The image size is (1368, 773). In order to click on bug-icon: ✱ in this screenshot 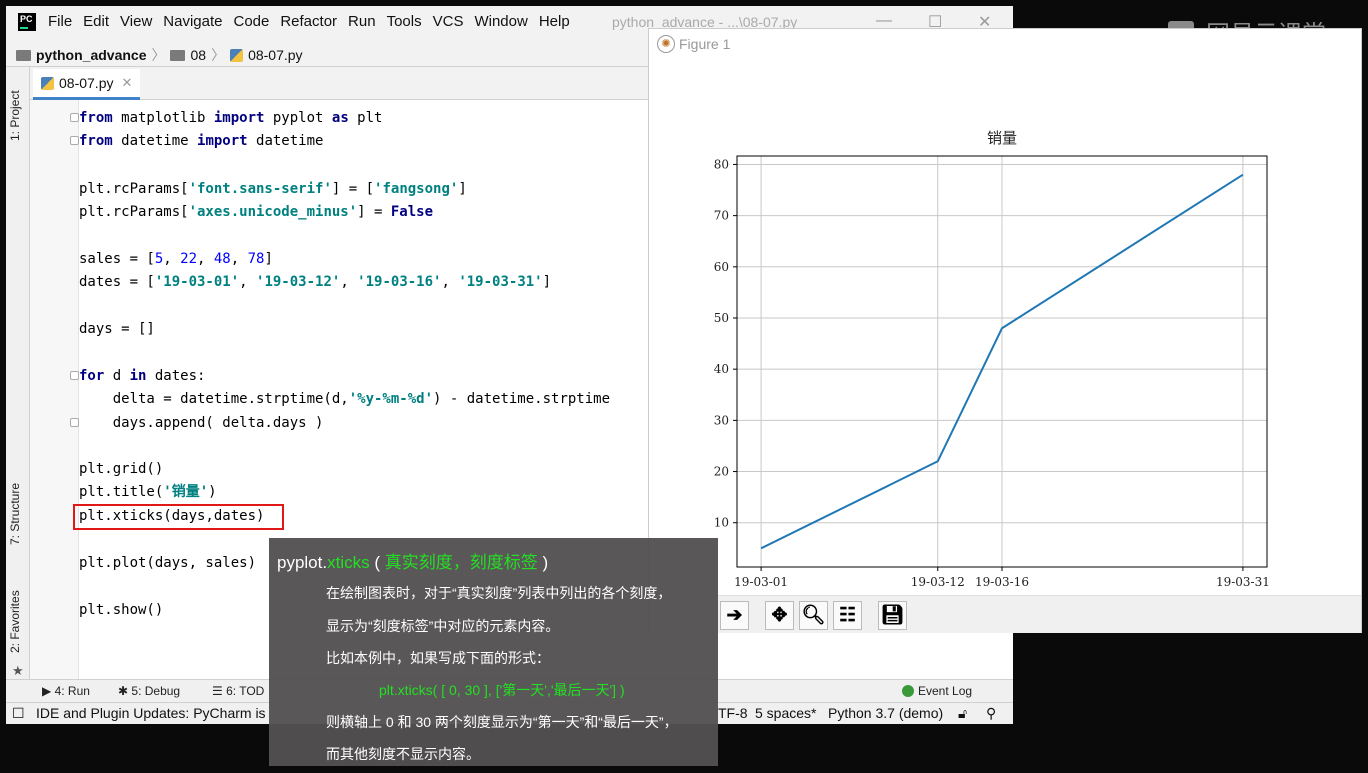, I will do `click(123, 691)`.